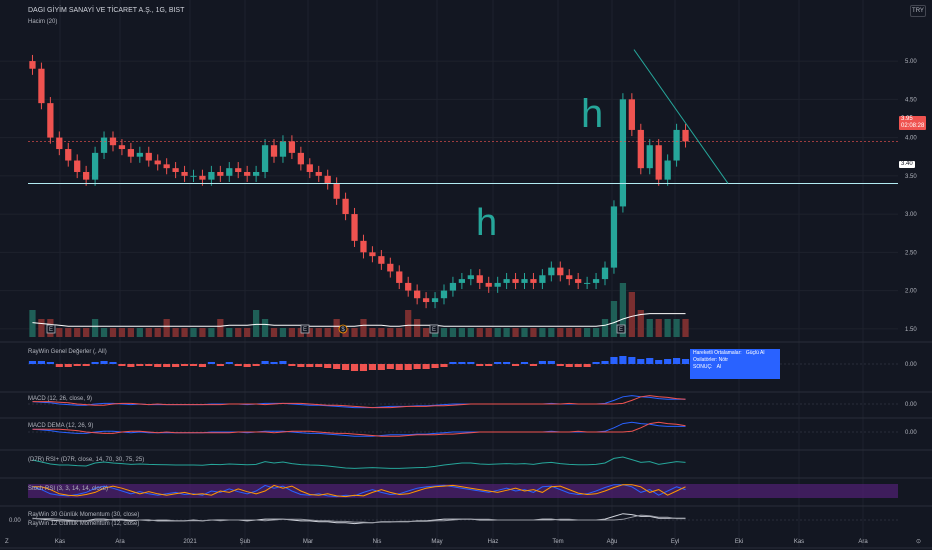 This screenshot has width=932, height=550. I want to click on tooltip-row-2: Osilatörler: Nötr, so click(735, 360).